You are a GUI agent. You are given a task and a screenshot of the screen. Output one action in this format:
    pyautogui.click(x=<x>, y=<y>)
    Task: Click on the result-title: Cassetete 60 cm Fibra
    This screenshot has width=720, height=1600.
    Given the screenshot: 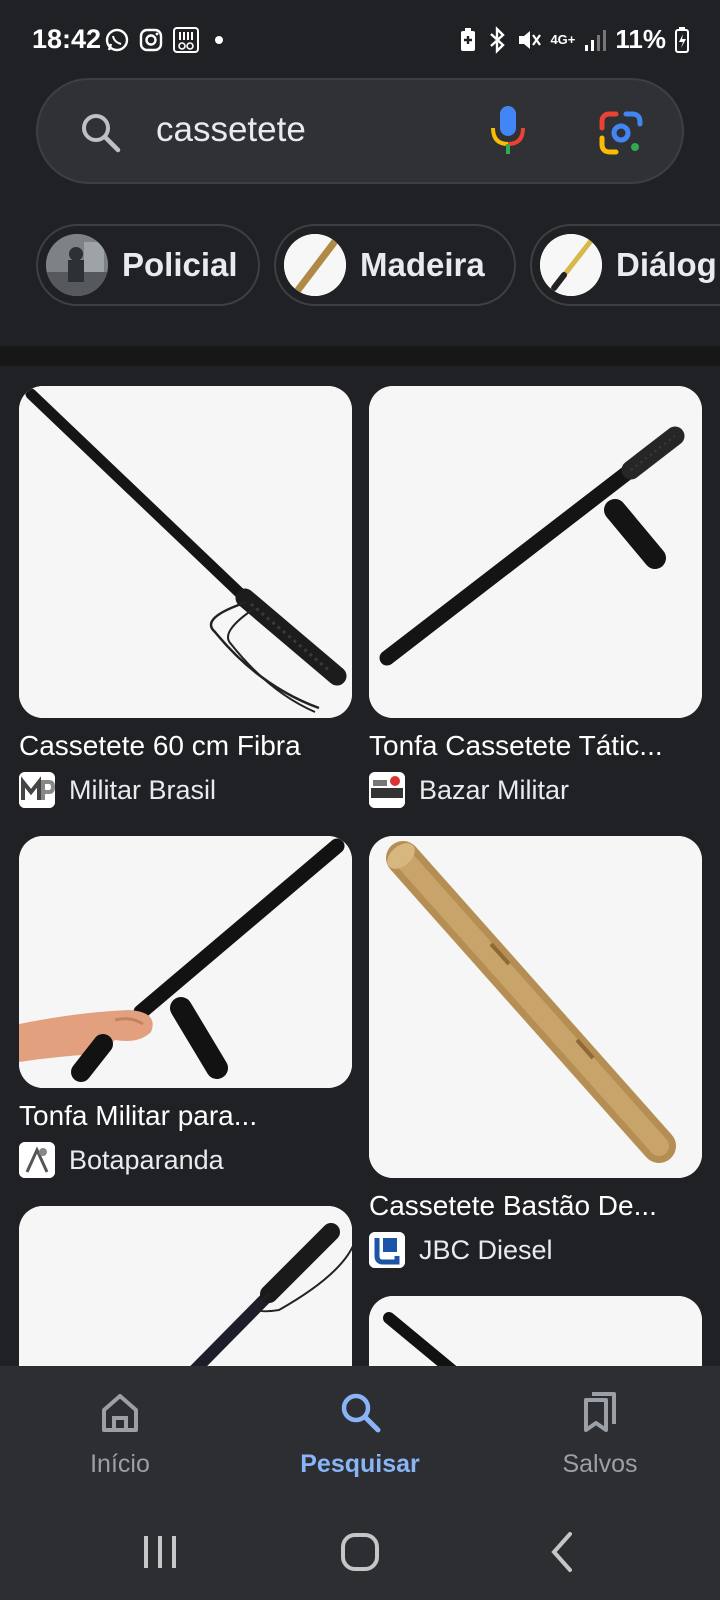 What is the action you would take?
    pyautogui.click(x=185, y=746)
    